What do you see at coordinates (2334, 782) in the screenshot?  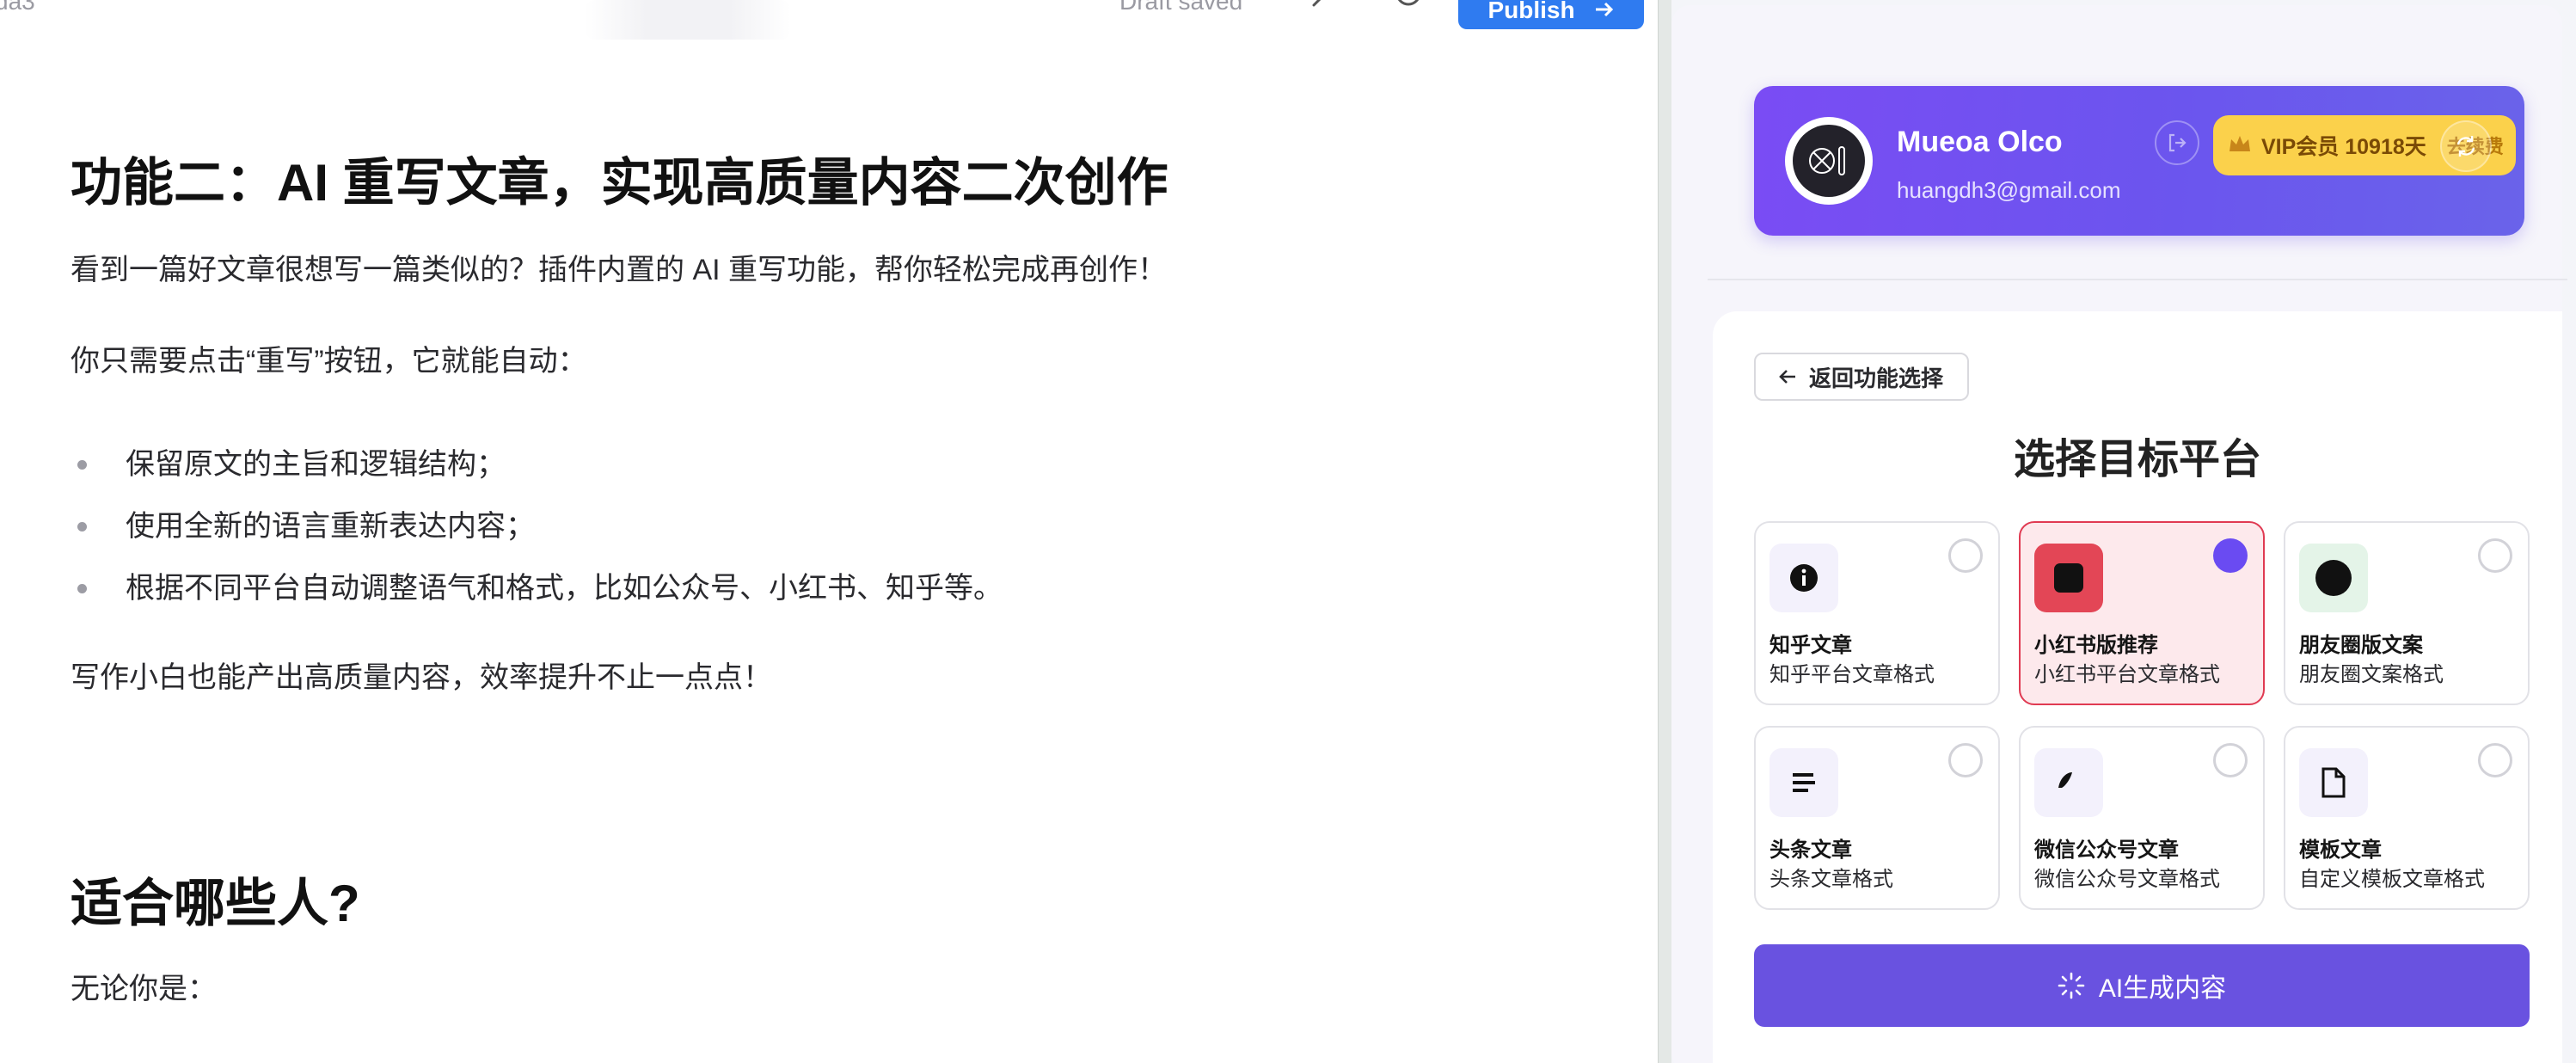 I see `file-icon` at bounding box center [2334, 782].